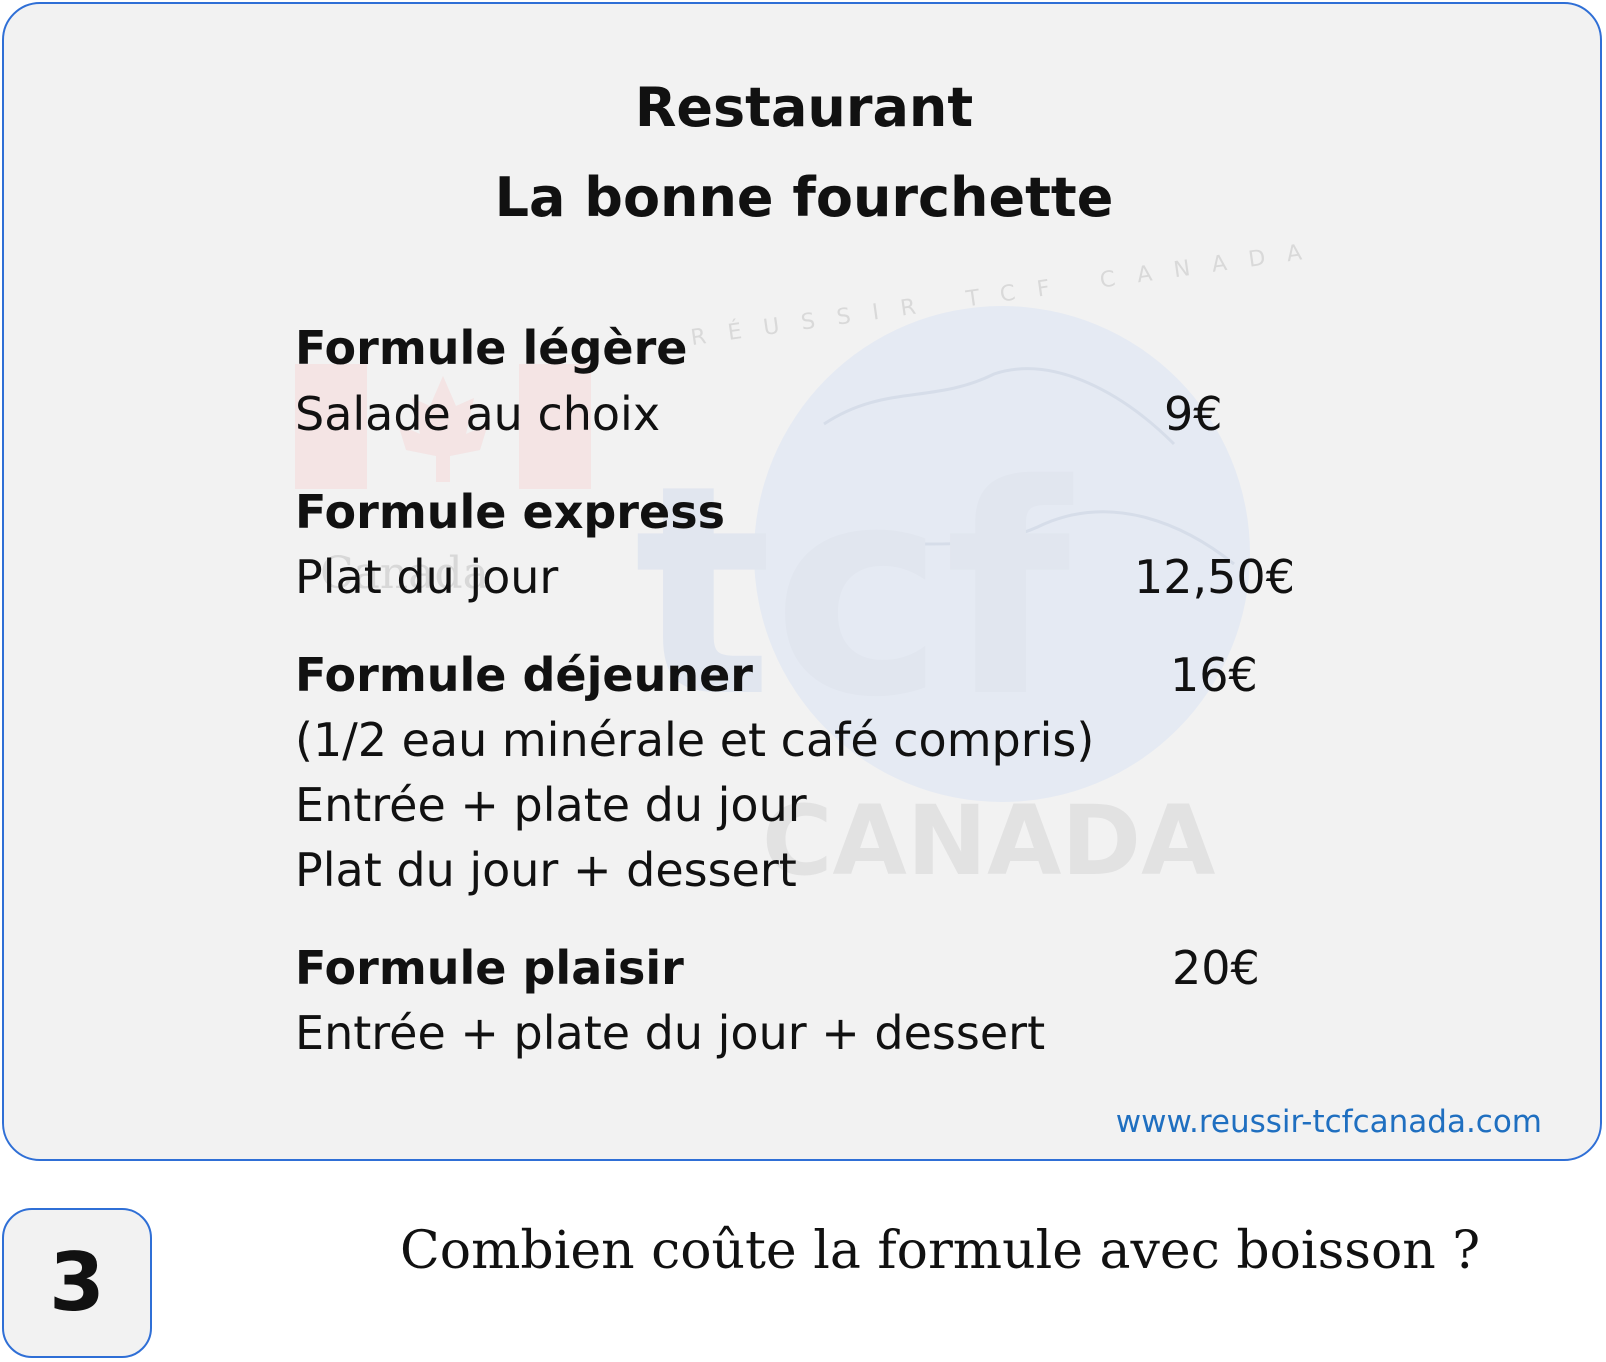 Image resolution: width=1606 pixels, height=1362 pixels. What do you see at coordinates (855, 592) in the screenshot?
I see `watermark-logo: tcf` at bounding box center [855, 592].